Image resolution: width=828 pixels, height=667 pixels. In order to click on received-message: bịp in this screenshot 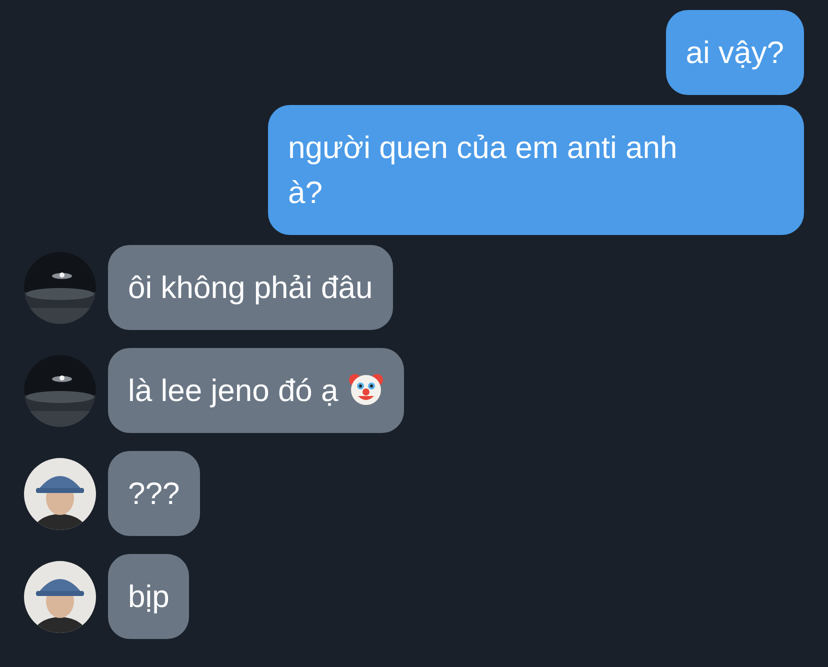, I will do `click(149, 596)`.